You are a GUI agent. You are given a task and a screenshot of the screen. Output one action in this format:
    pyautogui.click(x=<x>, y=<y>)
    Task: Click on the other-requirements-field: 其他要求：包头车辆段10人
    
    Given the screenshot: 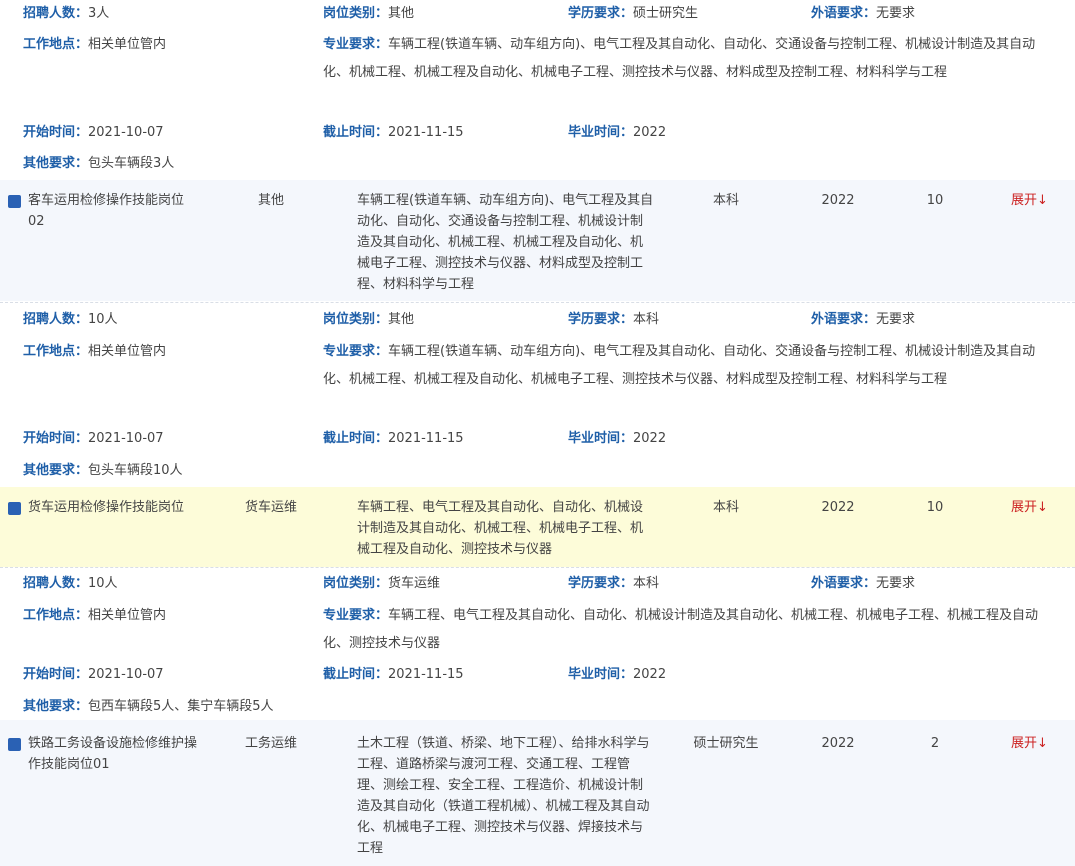 What is the action you would take?
    pyautogui.click(x=103, y=470)
    